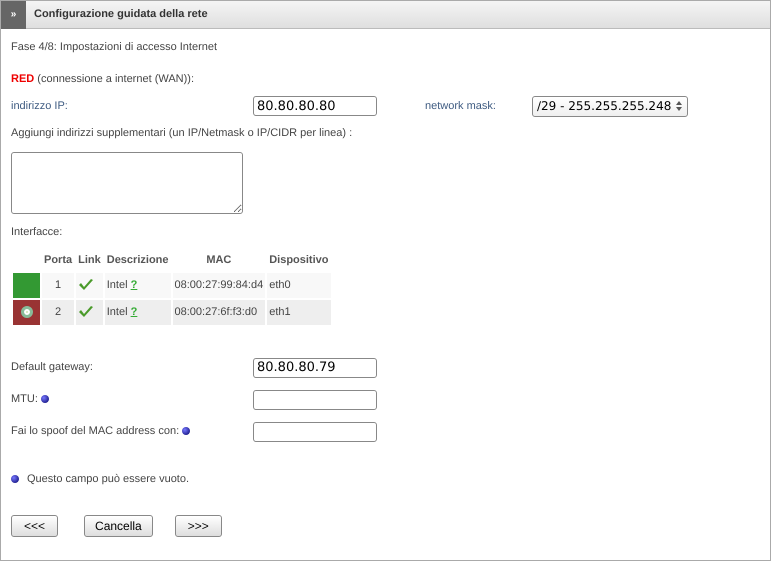 This screenshot has width=773, height=563. Describe the element at coordinates (34, 526) in the screenshot. I see `wizard-button: <<<` at that location.